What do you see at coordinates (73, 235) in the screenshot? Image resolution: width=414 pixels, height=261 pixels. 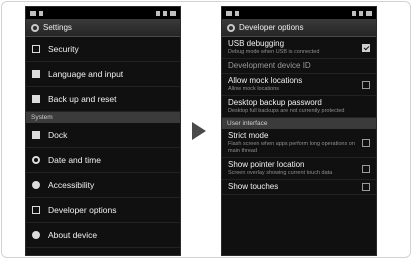 I see `menu-item-label: About device` at bounding box center [73, 235].